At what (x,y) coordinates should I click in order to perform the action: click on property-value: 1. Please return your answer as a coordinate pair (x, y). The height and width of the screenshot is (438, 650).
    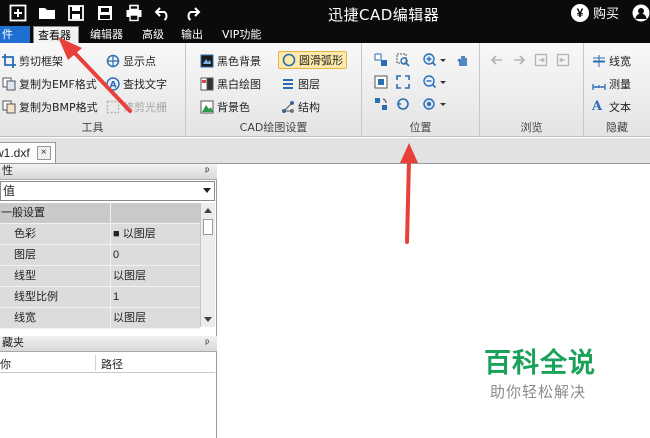
    Looking at the image, I should click on (155, 297).